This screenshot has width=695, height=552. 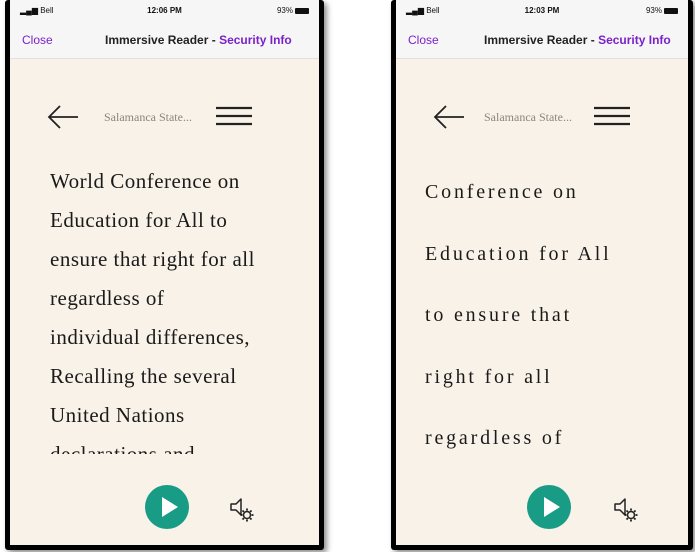 I want to click on status-time: 12:06 PM, so click(x=164, y=10).